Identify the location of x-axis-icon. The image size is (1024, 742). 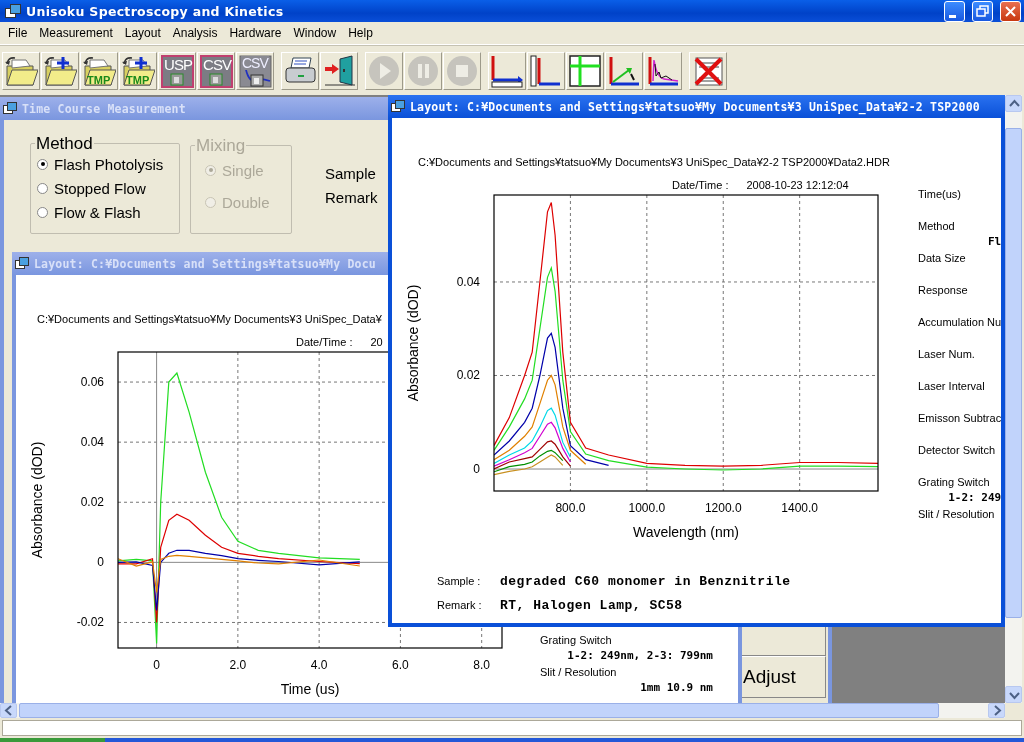
(507, 70).